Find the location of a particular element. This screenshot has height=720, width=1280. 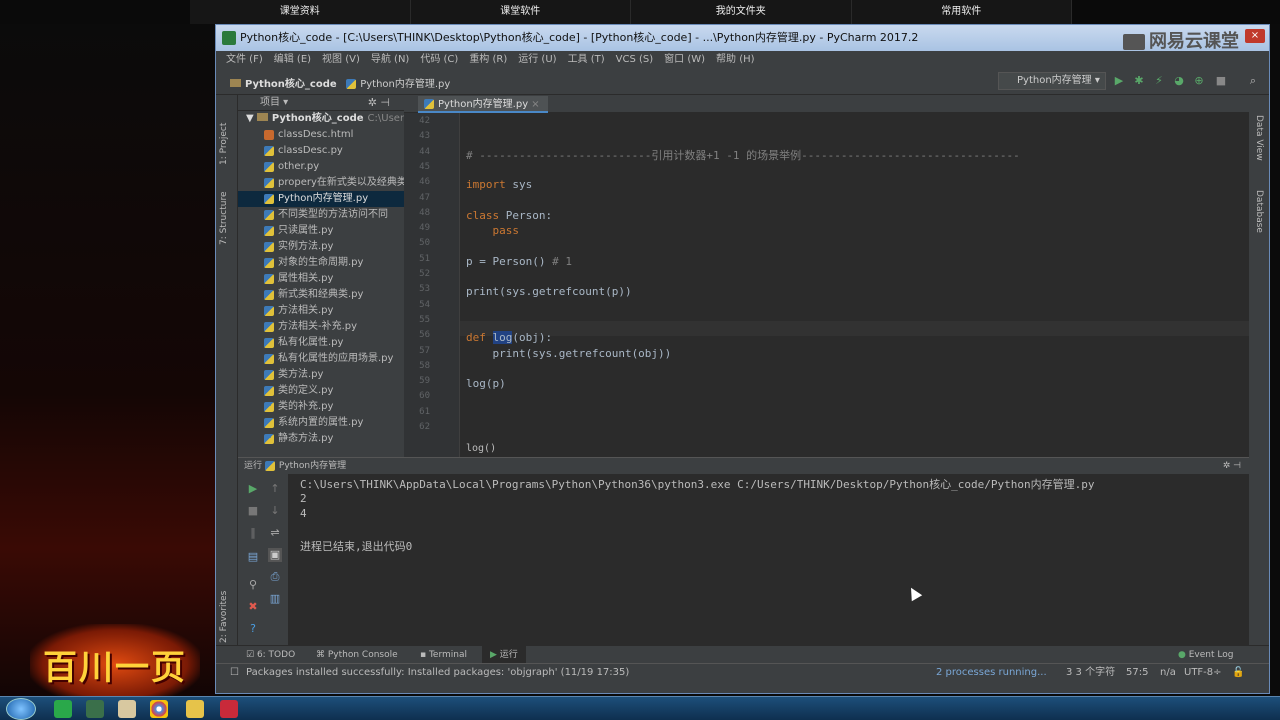

rerun-icon: ▶ is located at coordinates (253, 489).